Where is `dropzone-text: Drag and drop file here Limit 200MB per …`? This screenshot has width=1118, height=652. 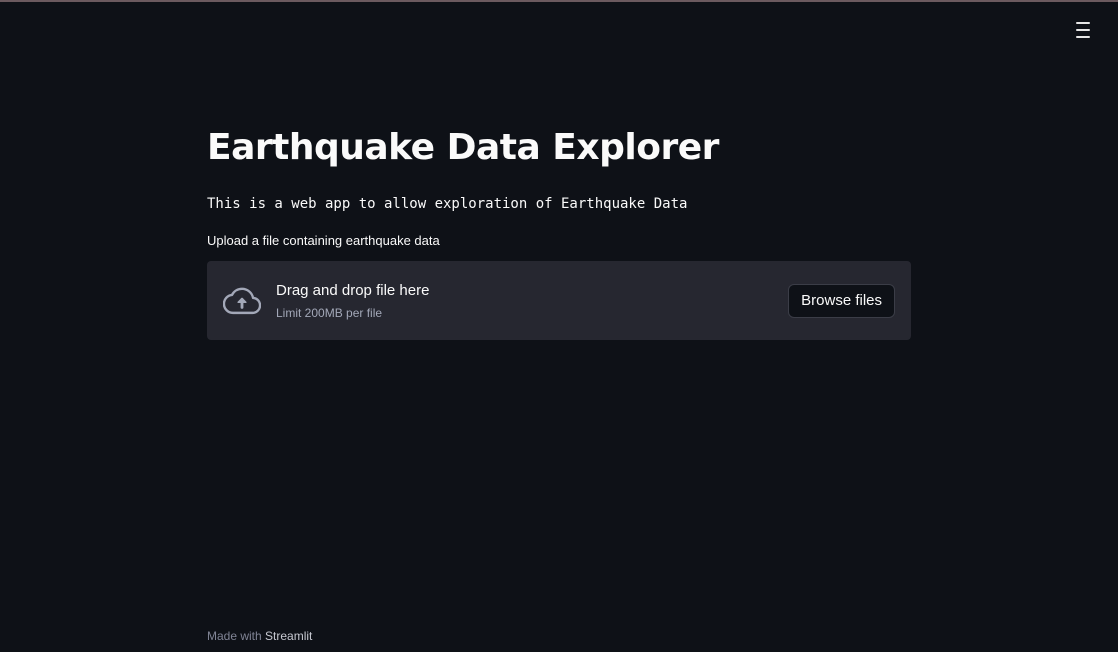 dropzone-text: Drag and drop file here Limit 200MB per … is located at coordinates (532, 301).